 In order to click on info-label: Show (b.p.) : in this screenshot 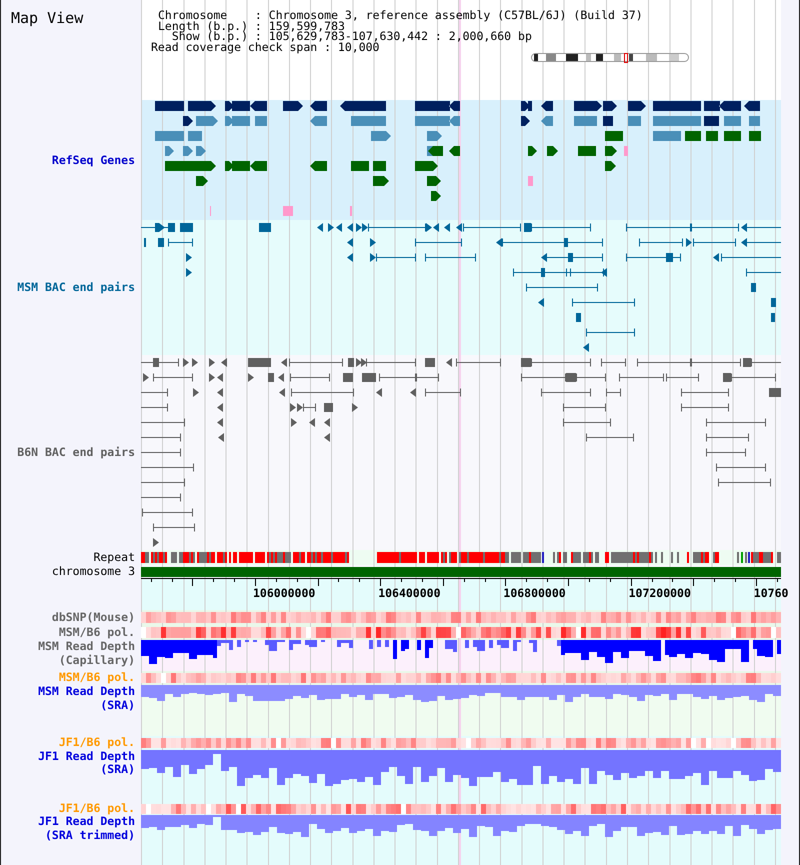, I will do `click(217, 36)`.